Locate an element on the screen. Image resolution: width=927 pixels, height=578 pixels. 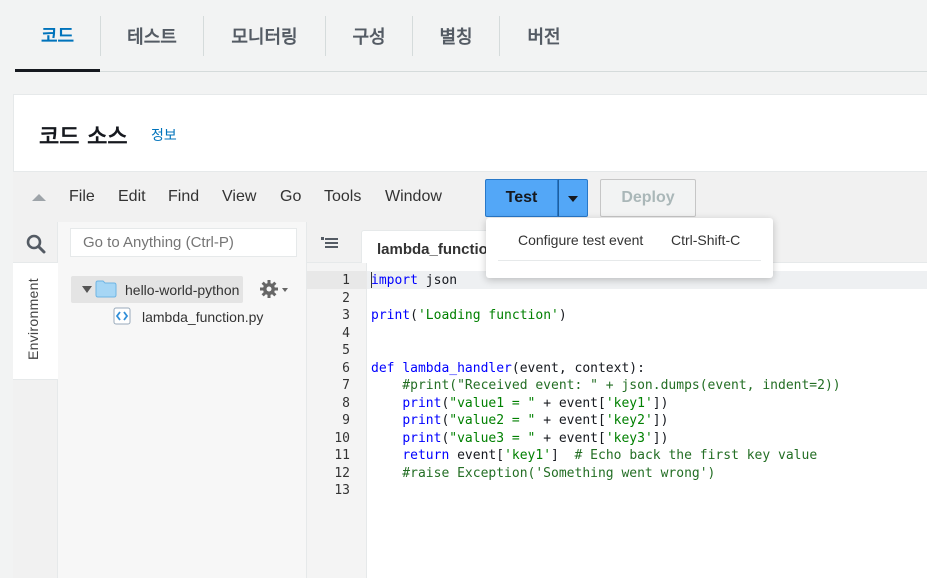
gear-caret-icon is located at coordinates (285, 290).